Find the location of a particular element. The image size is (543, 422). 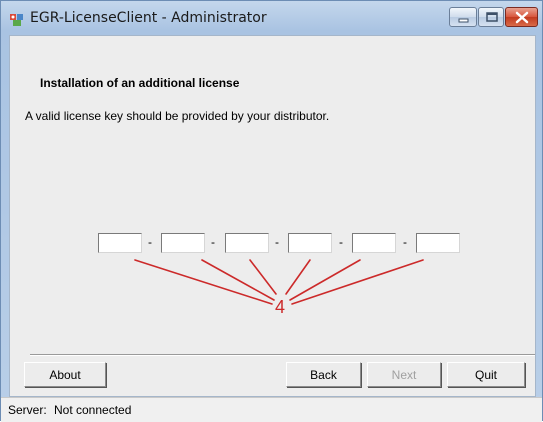

annotation-label: 4 is located at coordinates (280, 307).